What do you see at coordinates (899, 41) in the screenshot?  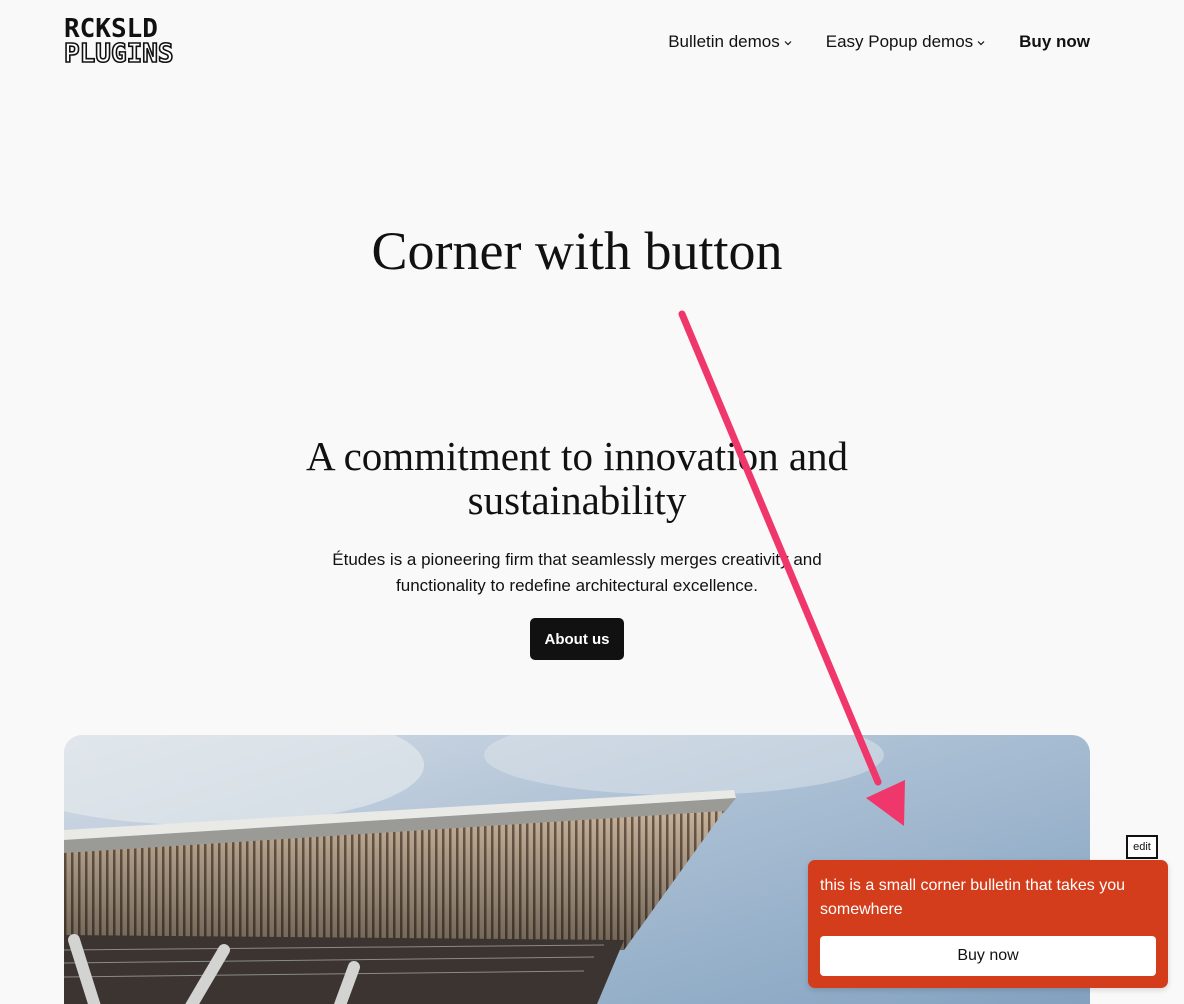 I see `nav-easy-popup-demos-label: Easy Popup demos` at bounding box center [899, 41].